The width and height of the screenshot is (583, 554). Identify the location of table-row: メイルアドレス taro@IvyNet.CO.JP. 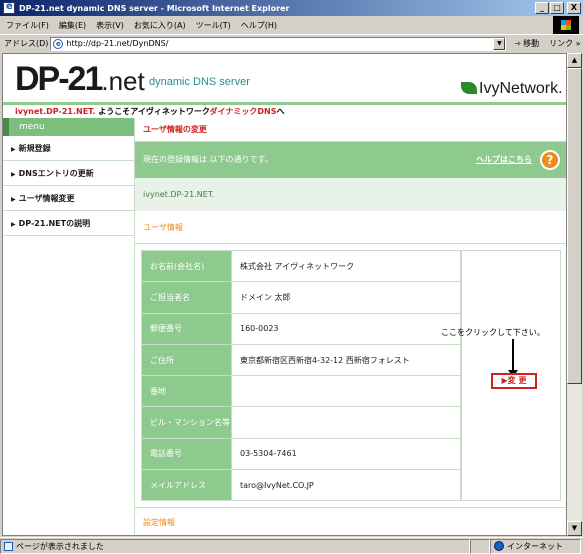
(301, 485).